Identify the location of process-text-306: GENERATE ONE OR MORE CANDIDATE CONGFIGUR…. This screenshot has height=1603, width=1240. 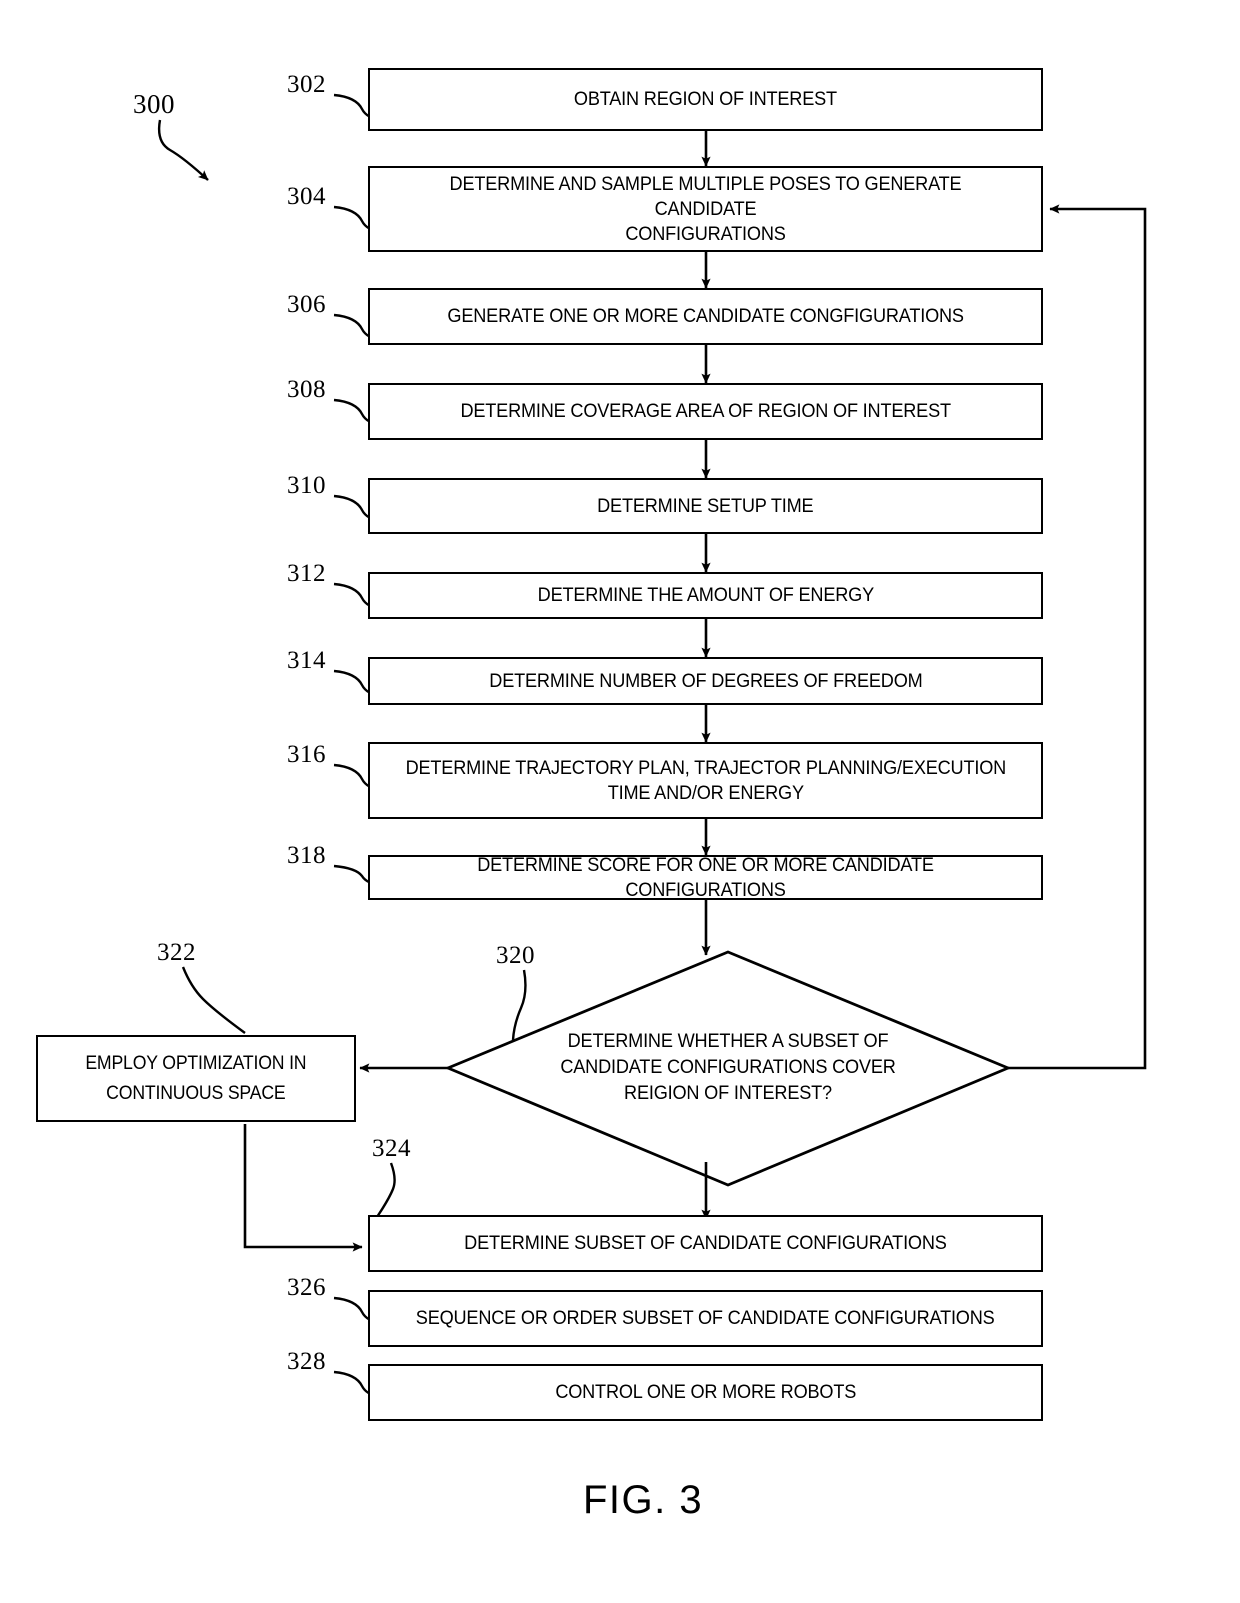
(705, 316).